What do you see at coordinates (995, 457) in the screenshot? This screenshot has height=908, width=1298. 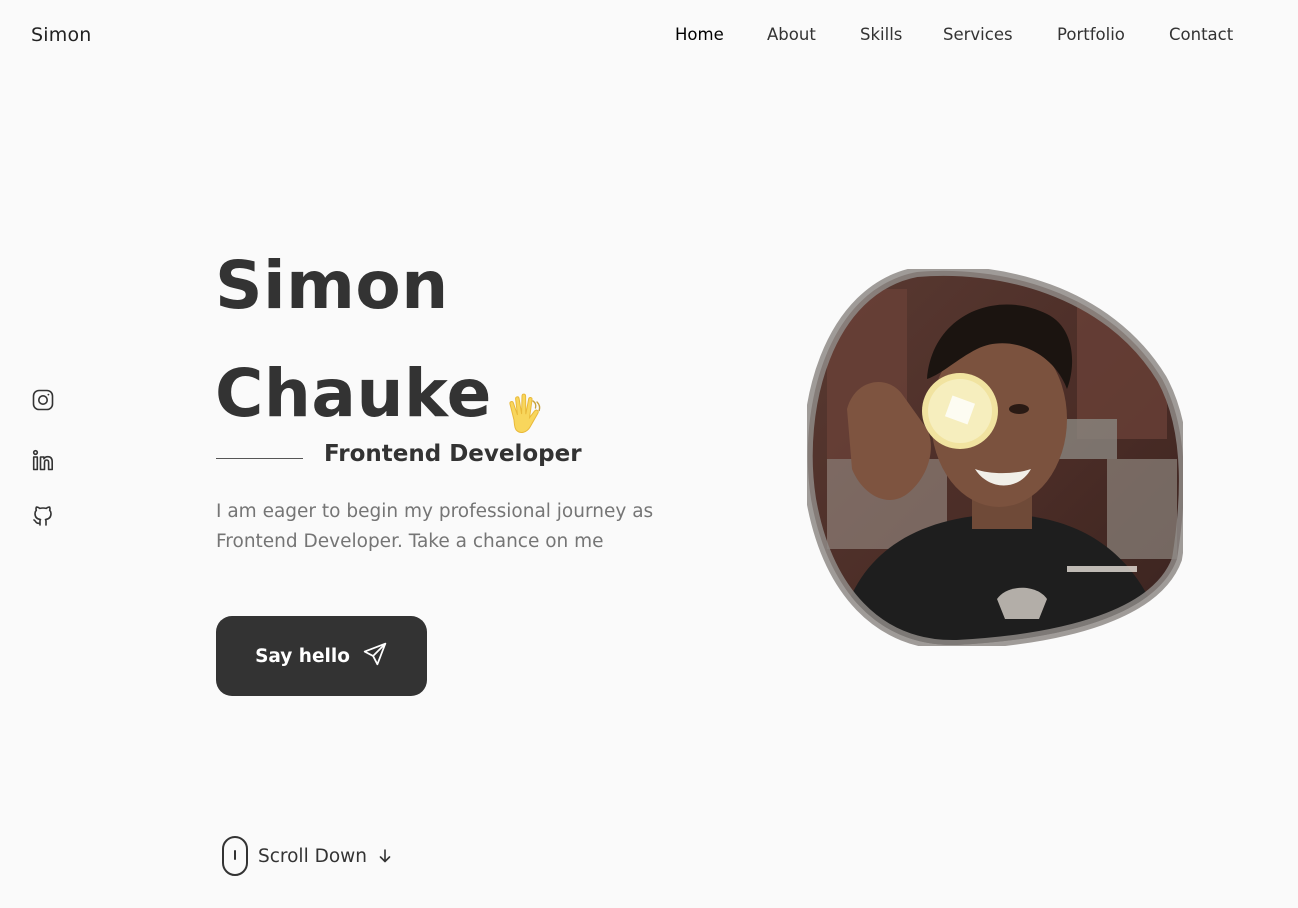 I see `profile-photo` at bounding box center [995, 457].